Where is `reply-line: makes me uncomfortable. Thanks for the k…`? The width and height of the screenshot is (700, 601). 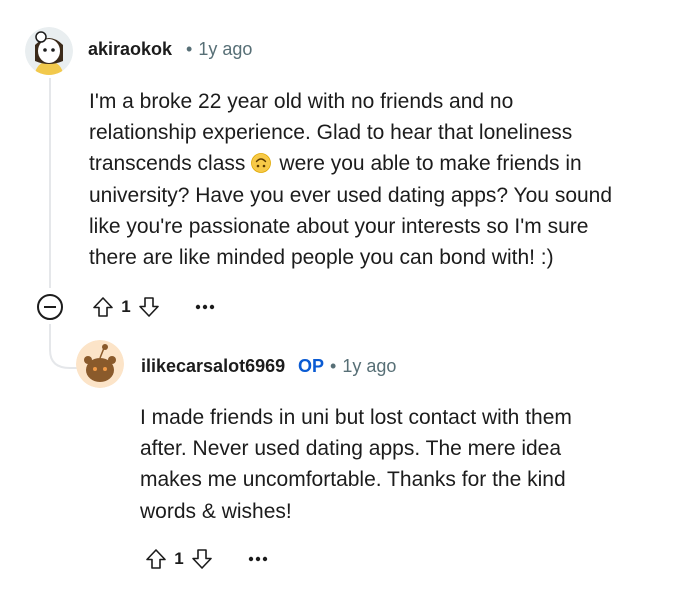
reply-line: makes me uncomfortable. Thanks for the k… is located at coordinates (353, 480).